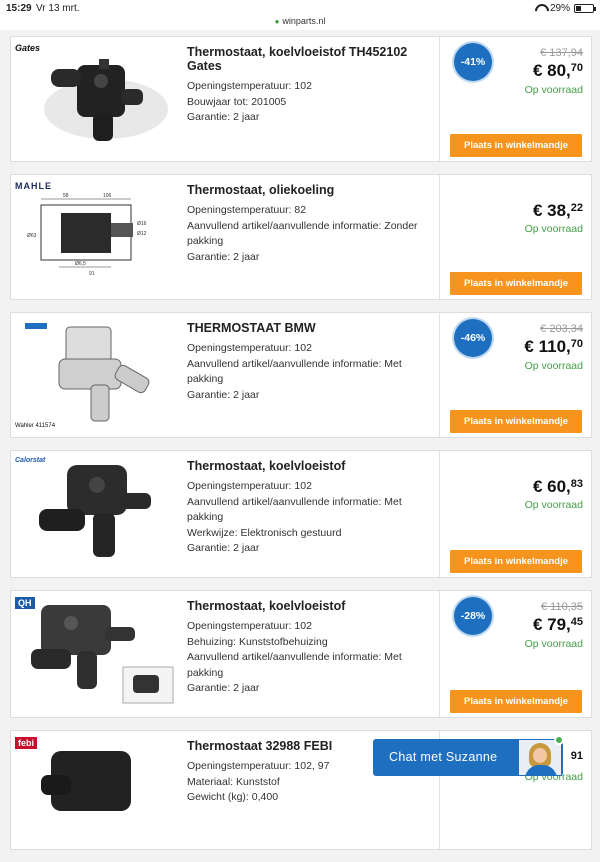 The width and height of the screenshot is (600, 862). Describe the element at coordinates (576, 344) in the screenshot. I see `price-cents: 70` at that location.